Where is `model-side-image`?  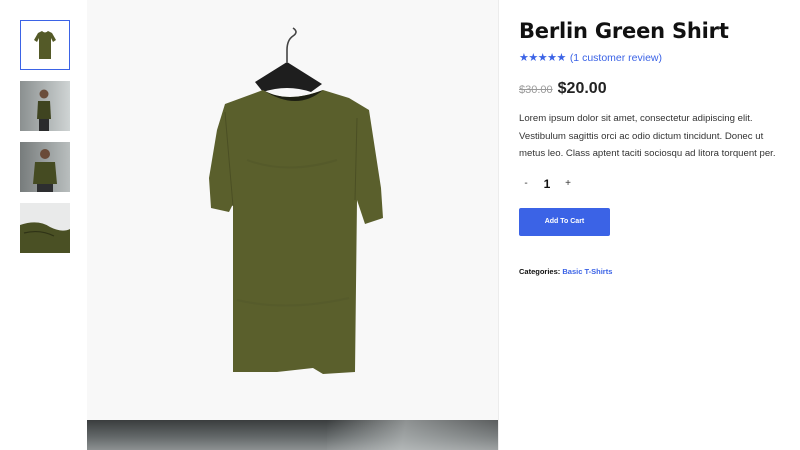
model-side-image is located at coordinates (45, 106).